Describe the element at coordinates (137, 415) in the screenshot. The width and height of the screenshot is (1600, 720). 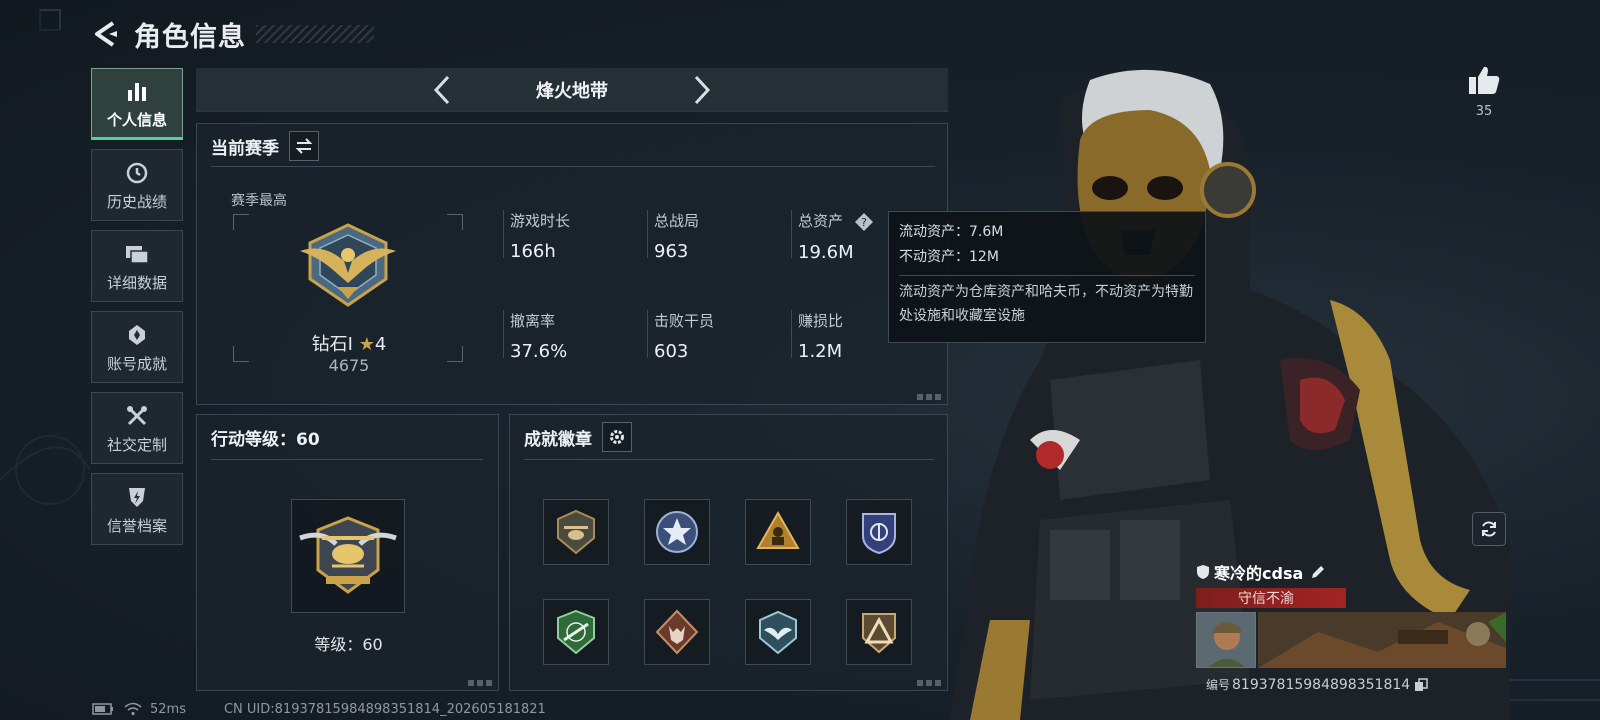
I see `tools-icon` at that location.